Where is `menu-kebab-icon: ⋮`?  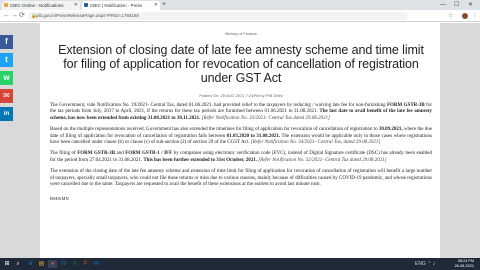
menu-kebab-icon: ⋮ is located at coordinates (475, 16).